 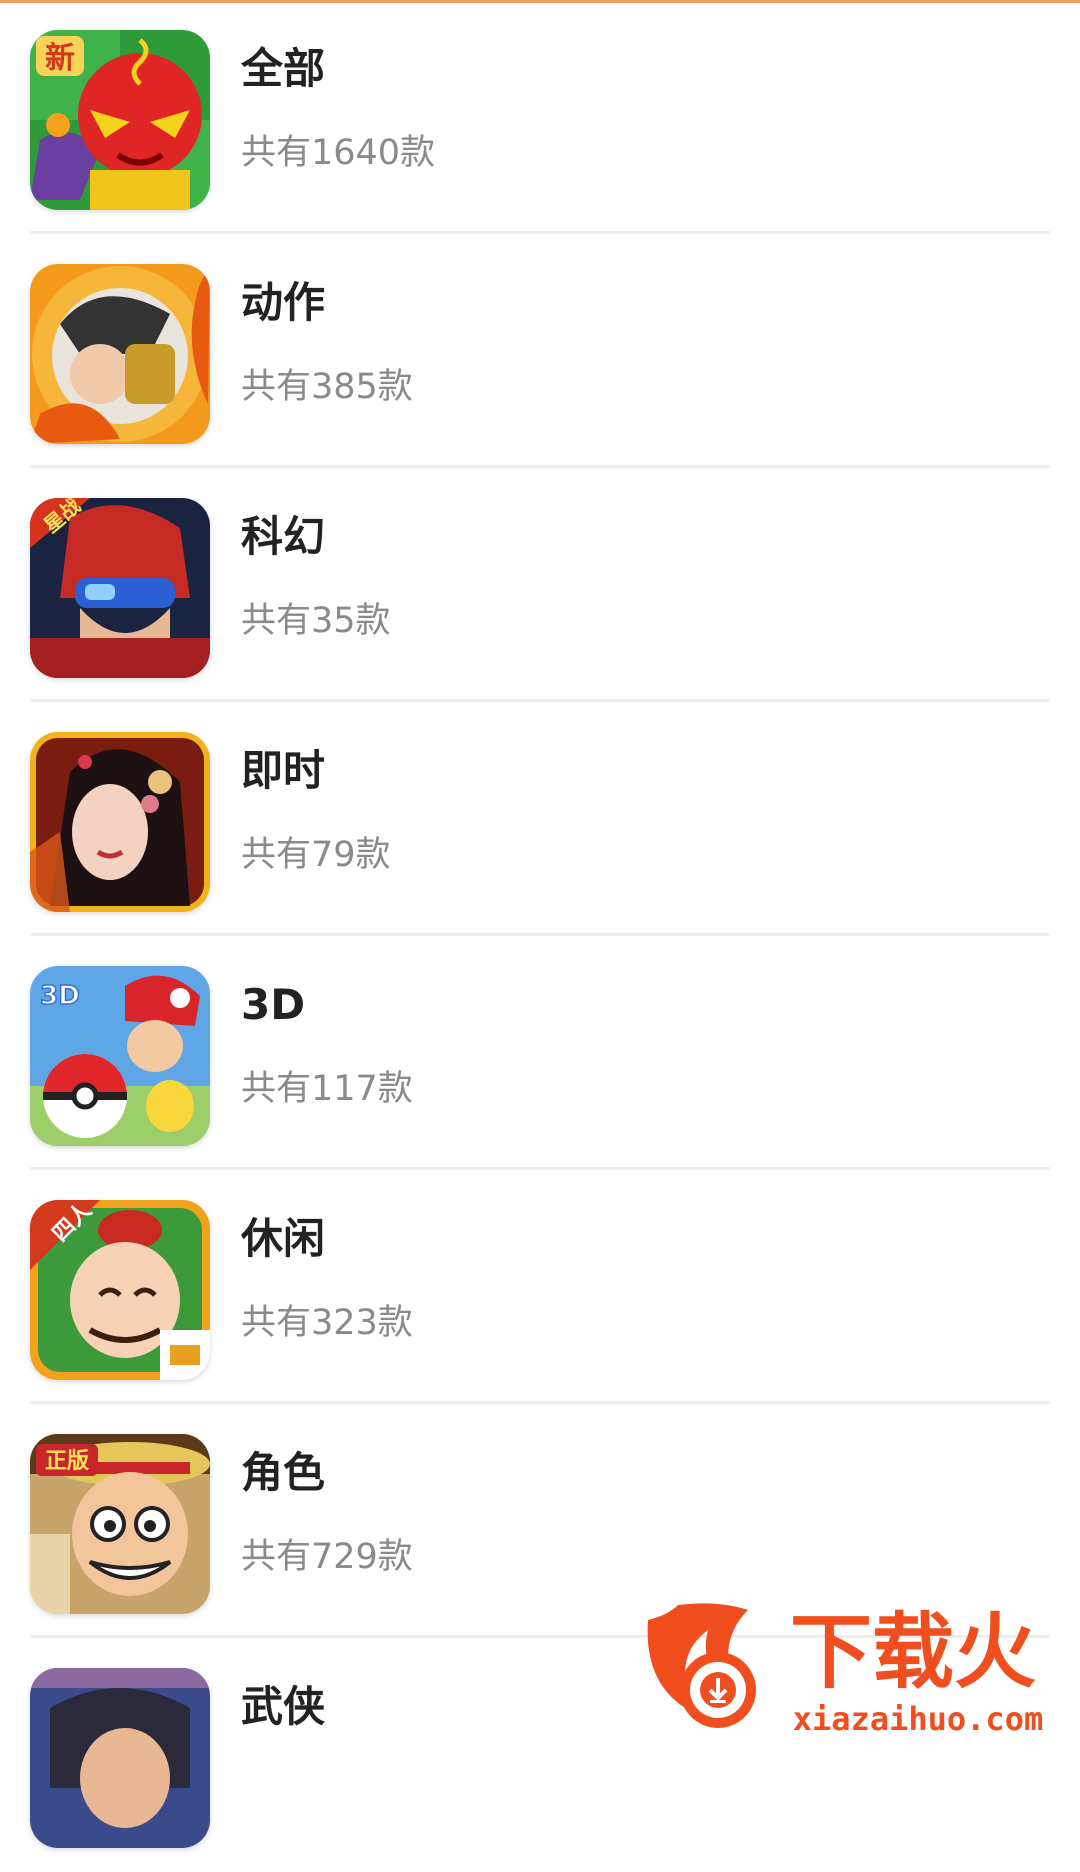 I want to click on icon-badge-text: 新, so click(x=60, y=58).